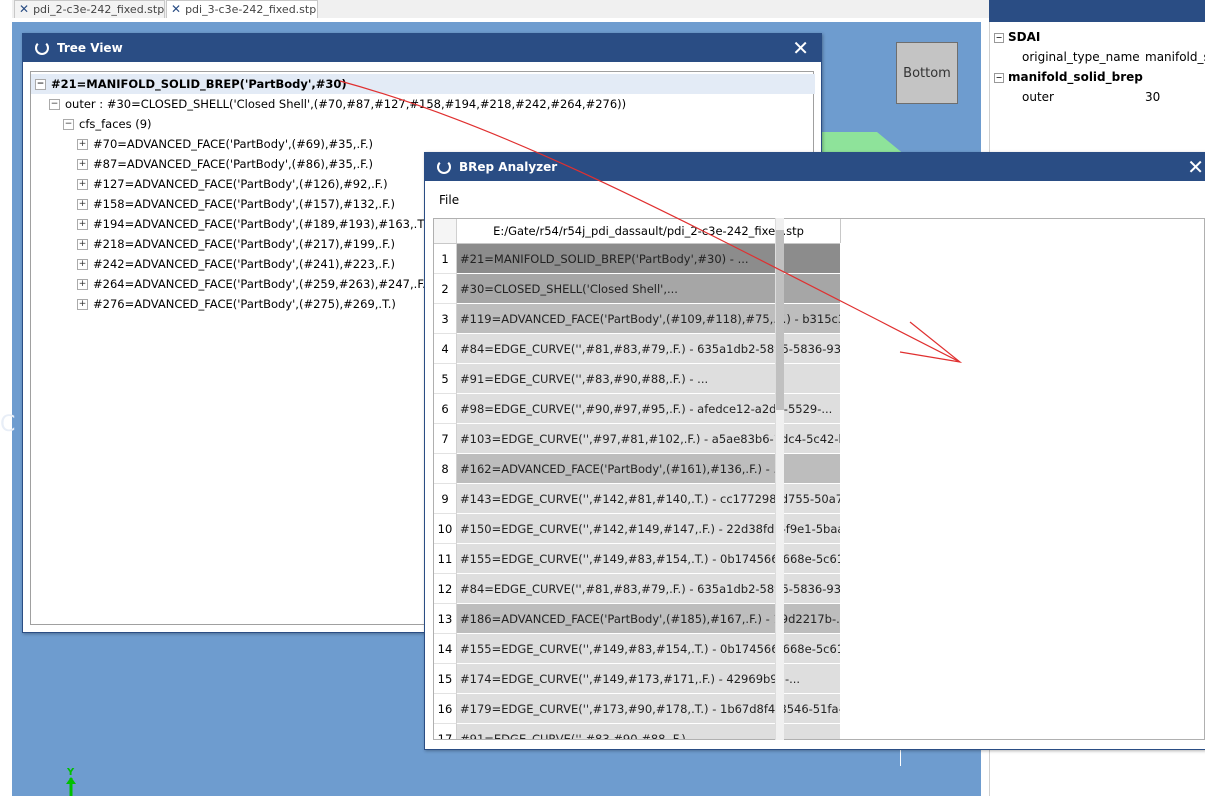 The image size is (1205, 796). I want to click on menu-file: File, so click(449, 200).